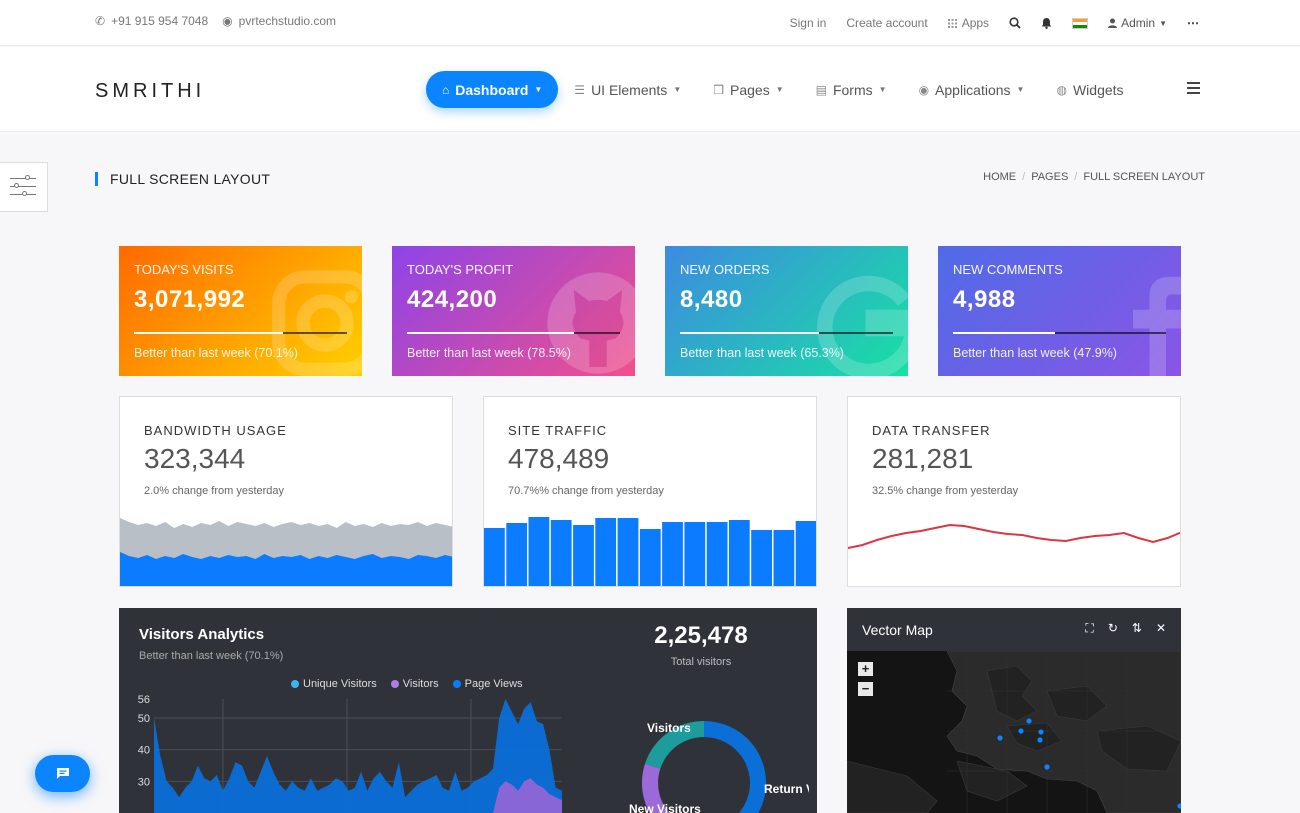 This screenshot has height=813, width=1300. What do you see at coordinates (984, 299) in the screenshot?
I see `stat-value: 4,988` at bounding box center [984, 299].